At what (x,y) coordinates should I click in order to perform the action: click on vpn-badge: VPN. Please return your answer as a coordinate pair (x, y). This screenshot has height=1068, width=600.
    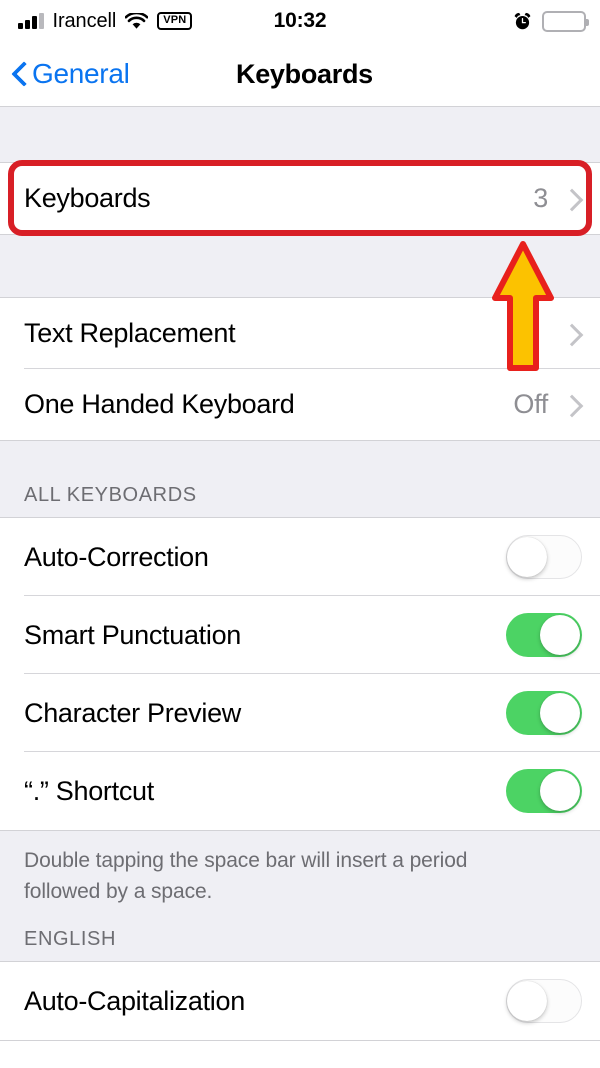
    Looking at the image, I should click on (175, 21).